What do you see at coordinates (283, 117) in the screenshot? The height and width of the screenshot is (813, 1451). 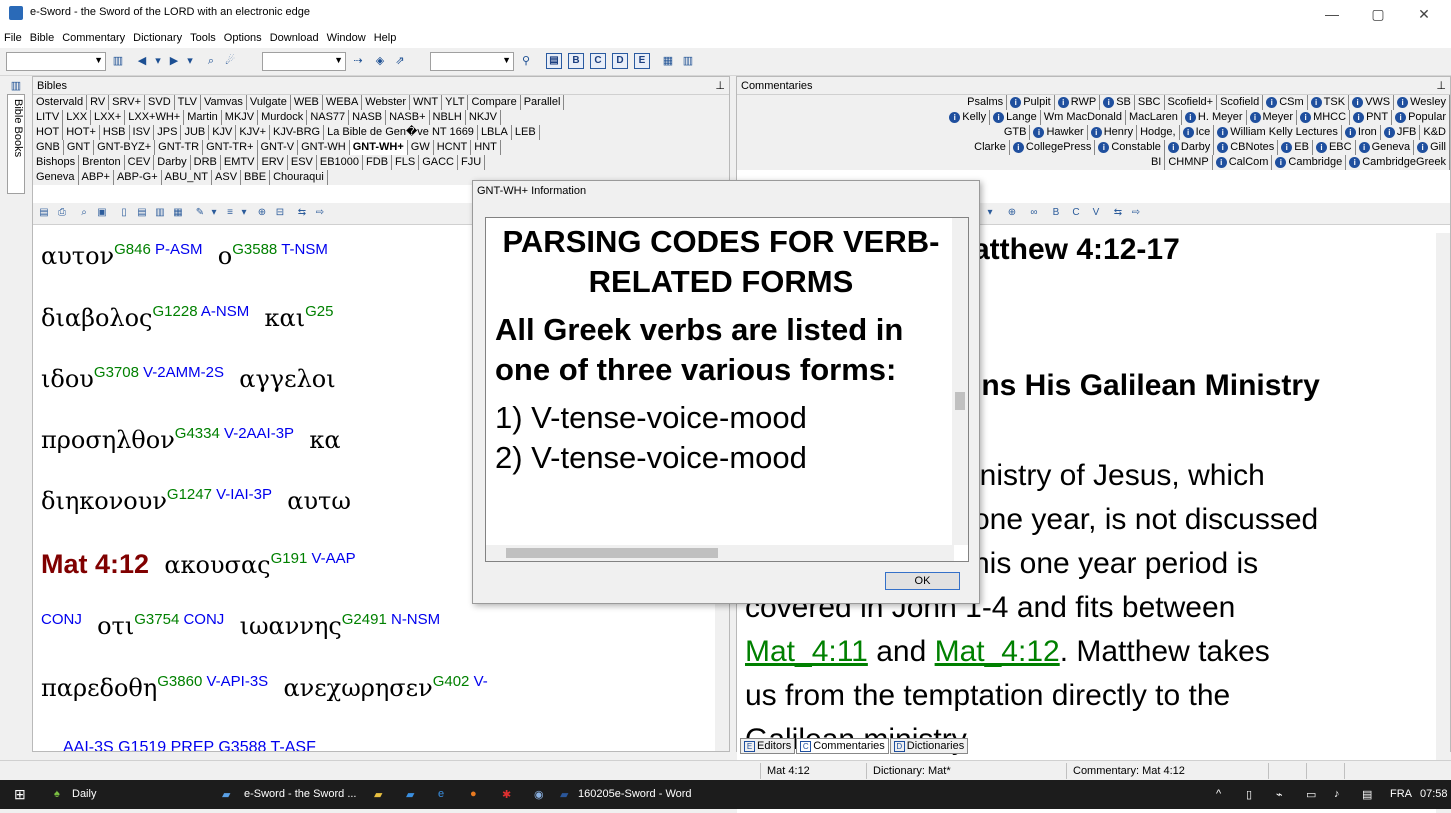 I see `bible-tab: Murdock` at bounding box center [283, 117].